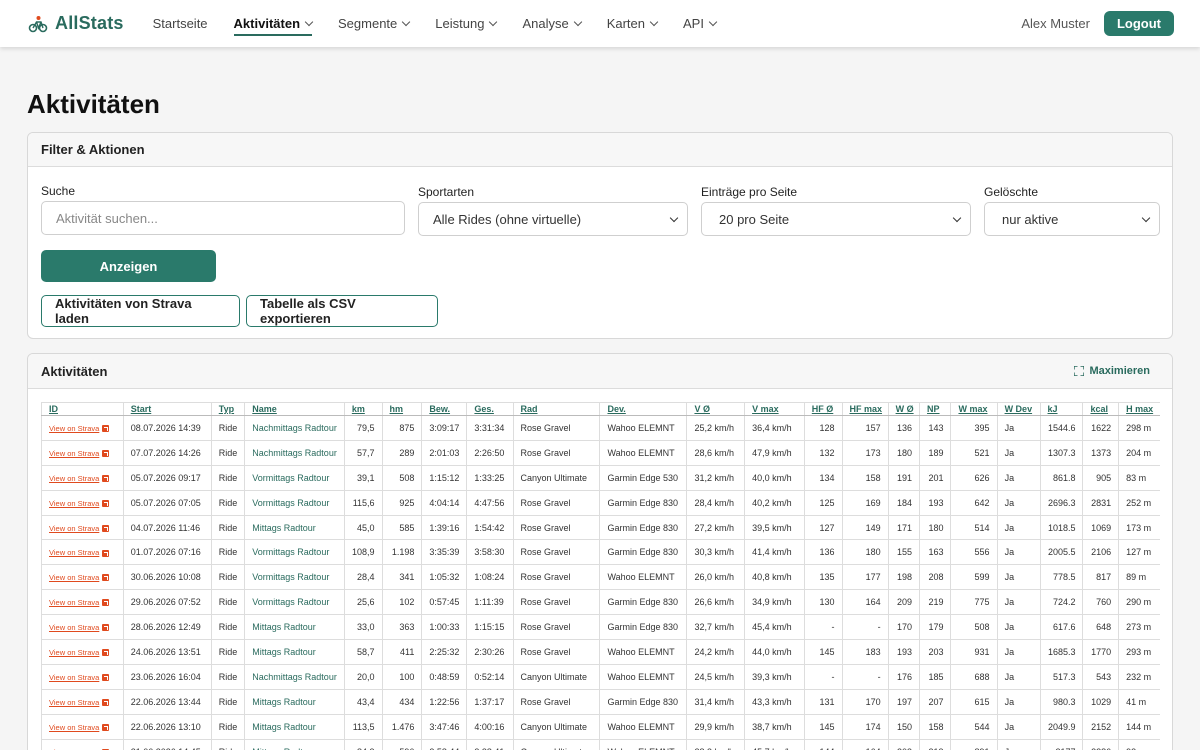  I want to click on table-cell: 144 m, so click(1139, 726).